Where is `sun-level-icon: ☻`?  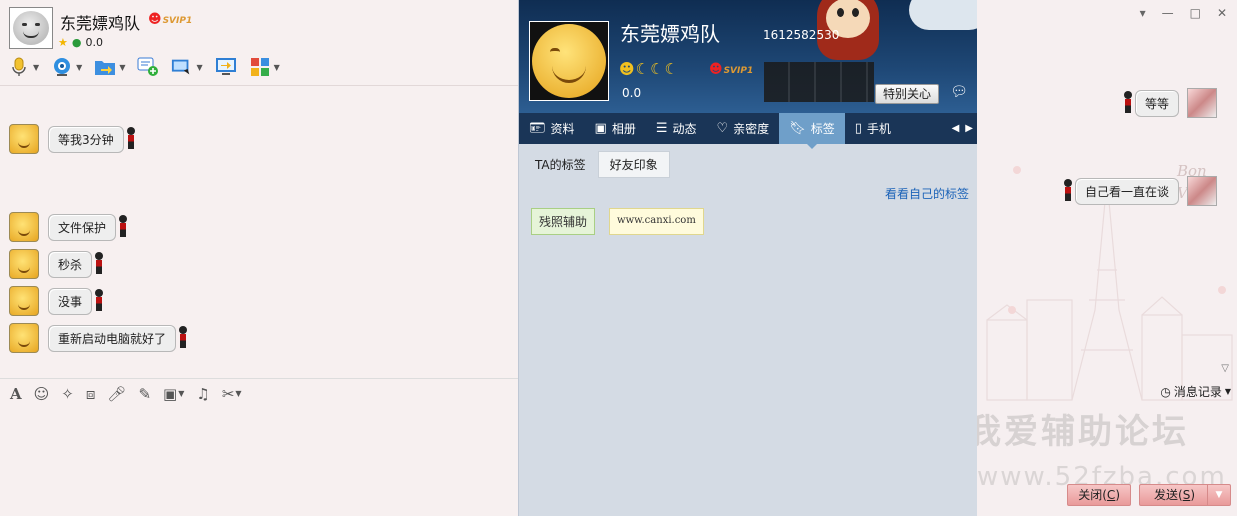 sun-level-icon: ☻ is located at coordinates (627, 69).